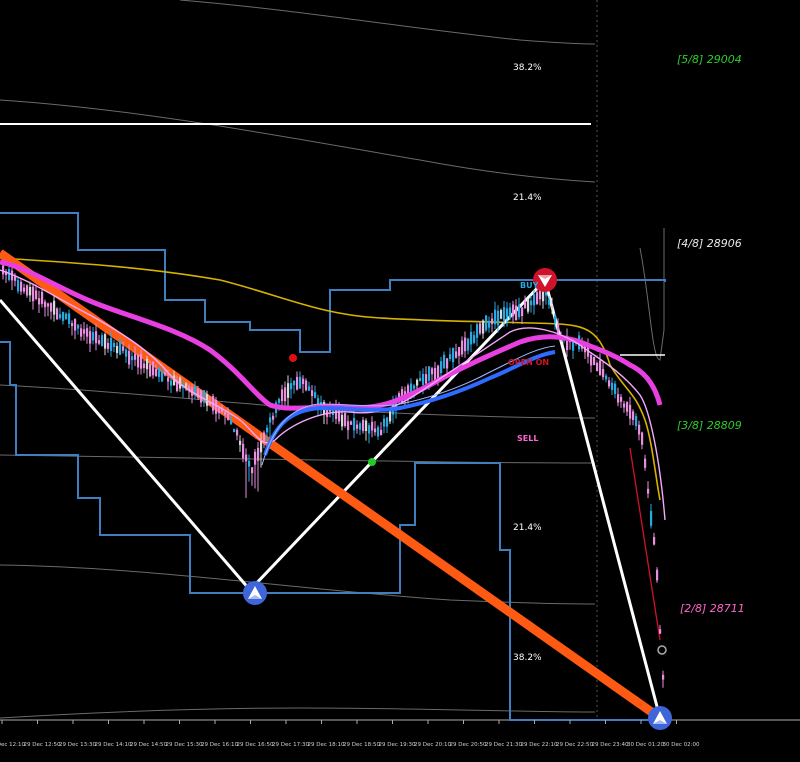 This screenshot has height=762, width=800. What do you see at coordinates (528, 362) in the screenshot?
I see `signal-open-label: OPEN ON` at bounding box center [528, 362].